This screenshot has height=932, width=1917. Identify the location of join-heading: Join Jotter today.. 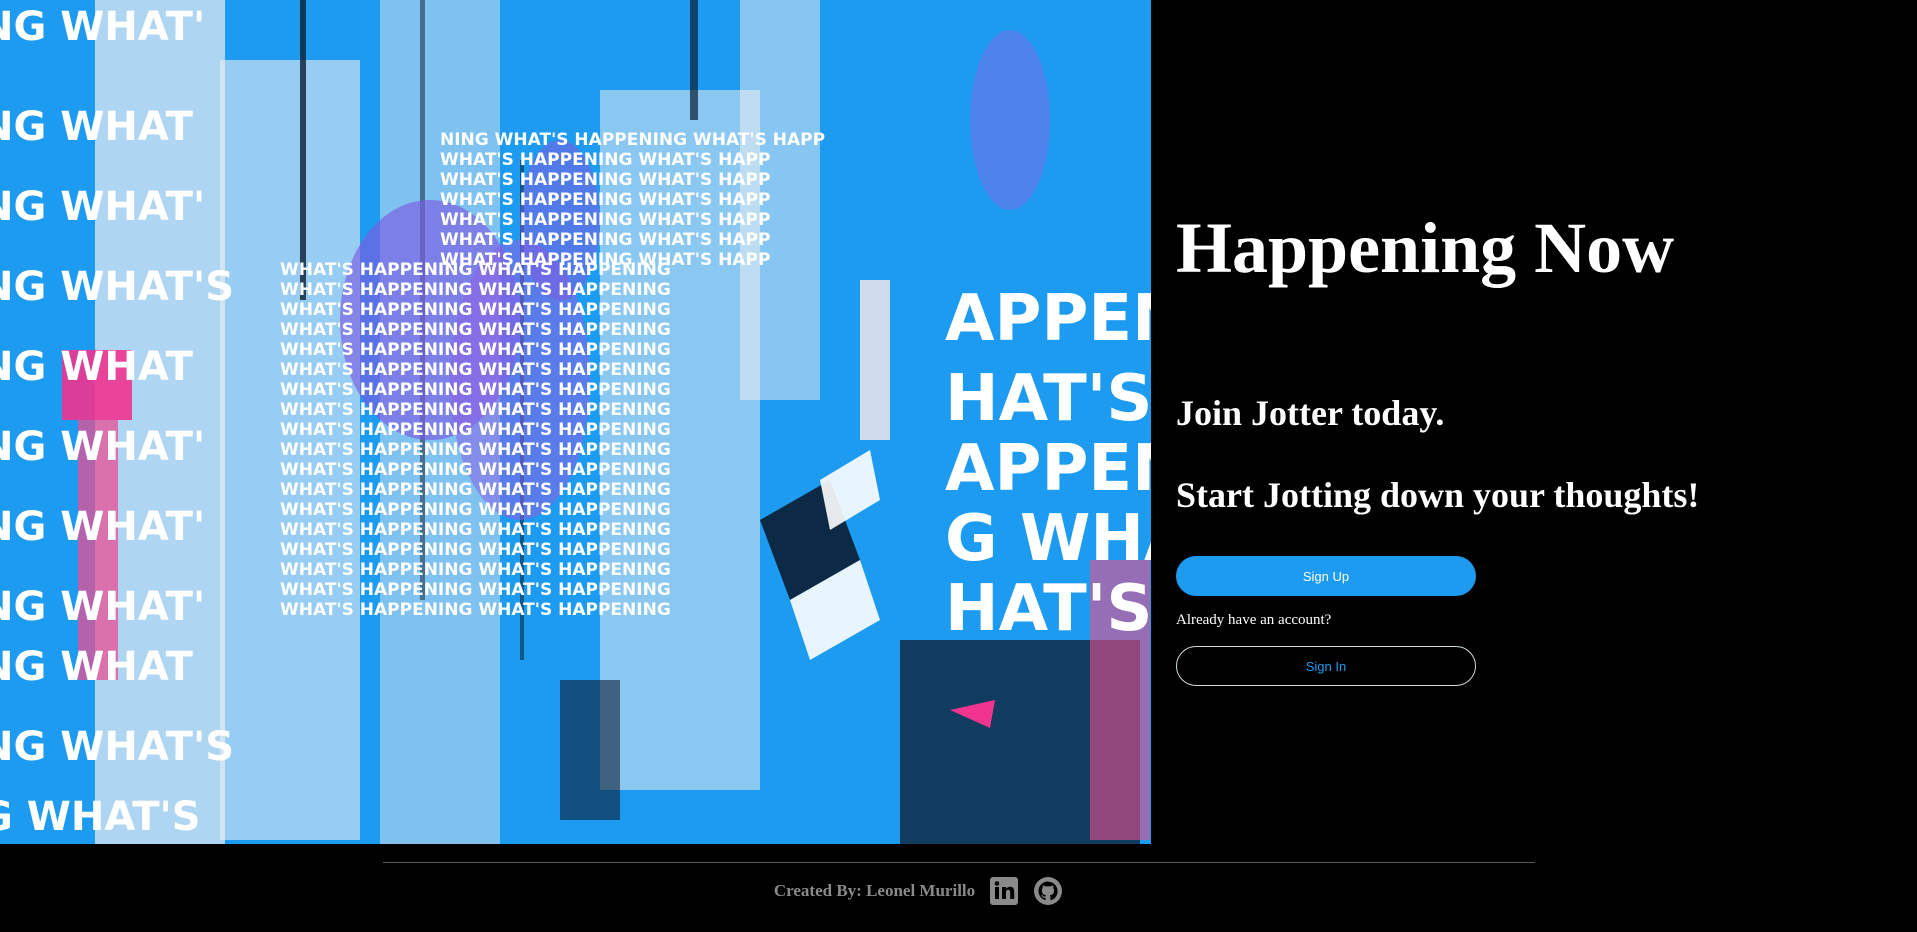
(1310, 413).